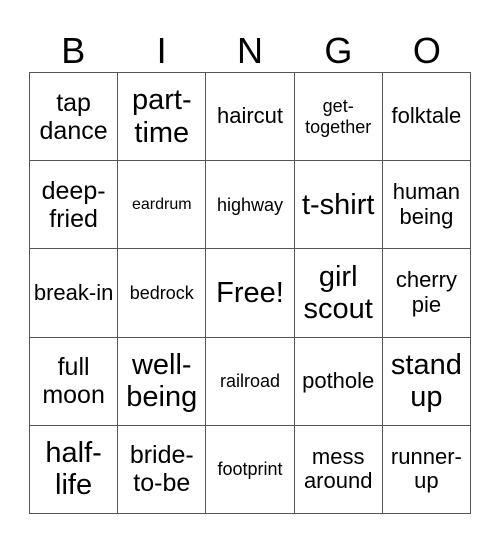 This screenshot has height=544, width=500. I want to click on bingo-cell: girl scout, so click(338, 293).